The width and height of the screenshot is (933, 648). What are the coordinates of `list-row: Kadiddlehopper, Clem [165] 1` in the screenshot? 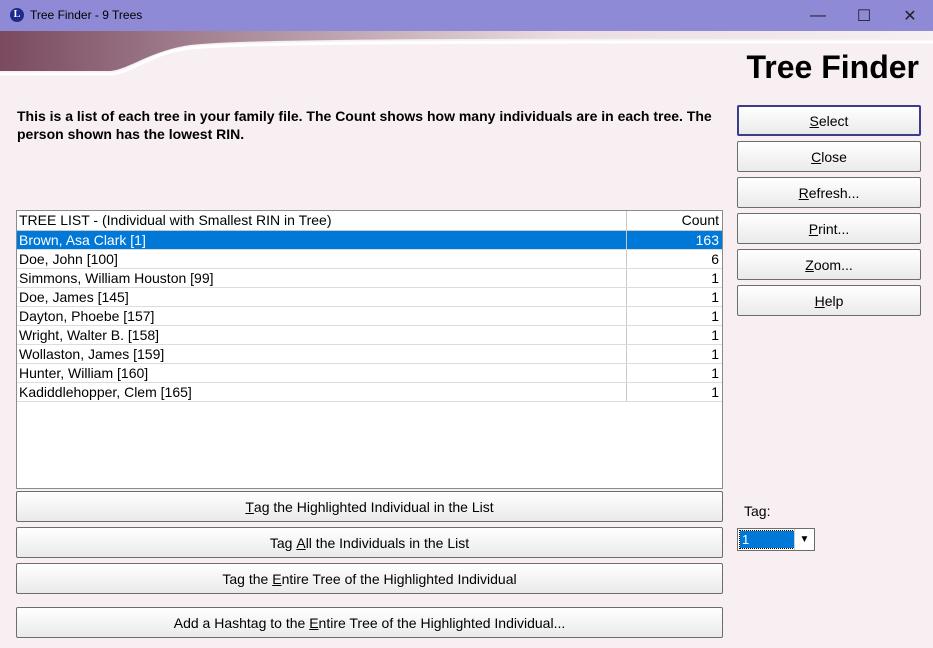 It's located at (369, 392).